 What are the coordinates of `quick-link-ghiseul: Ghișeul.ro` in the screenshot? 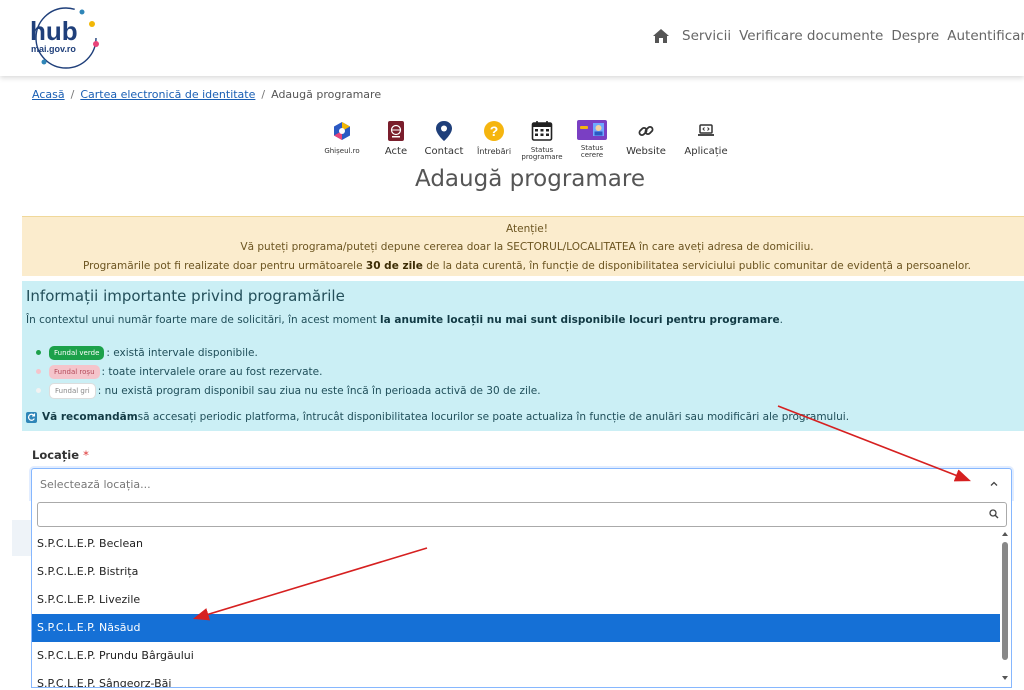 It's located at (342, 137).